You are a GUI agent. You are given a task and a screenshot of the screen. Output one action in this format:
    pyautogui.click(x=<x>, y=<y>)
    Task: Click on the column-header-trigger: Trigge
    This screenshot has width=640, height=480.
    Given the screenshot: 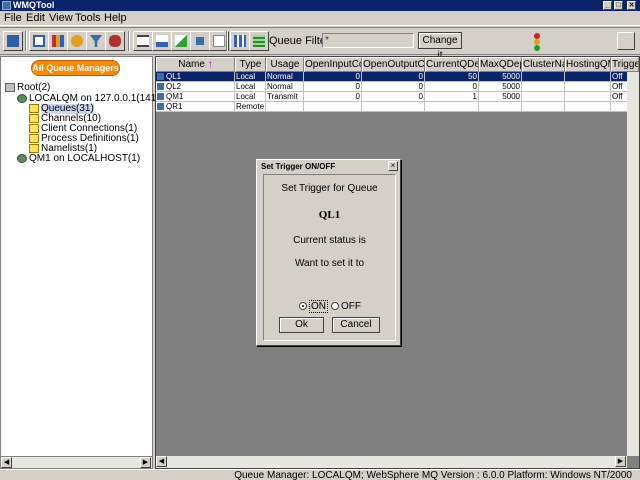 What is the action you would take?
    pyautogui.click(x=625, y=64)
    